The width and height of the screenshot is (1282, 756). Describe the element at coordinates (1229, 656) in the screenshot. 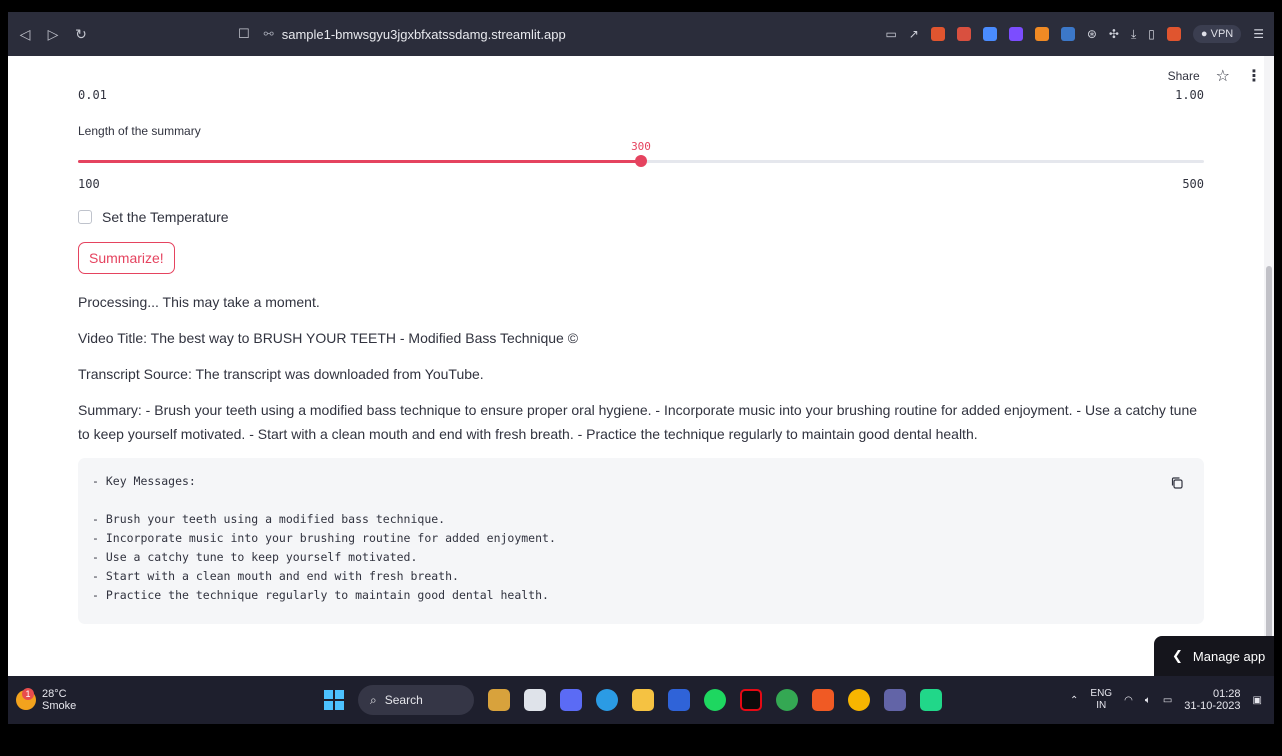

I see `manage-app-label: Manage app` at that location.